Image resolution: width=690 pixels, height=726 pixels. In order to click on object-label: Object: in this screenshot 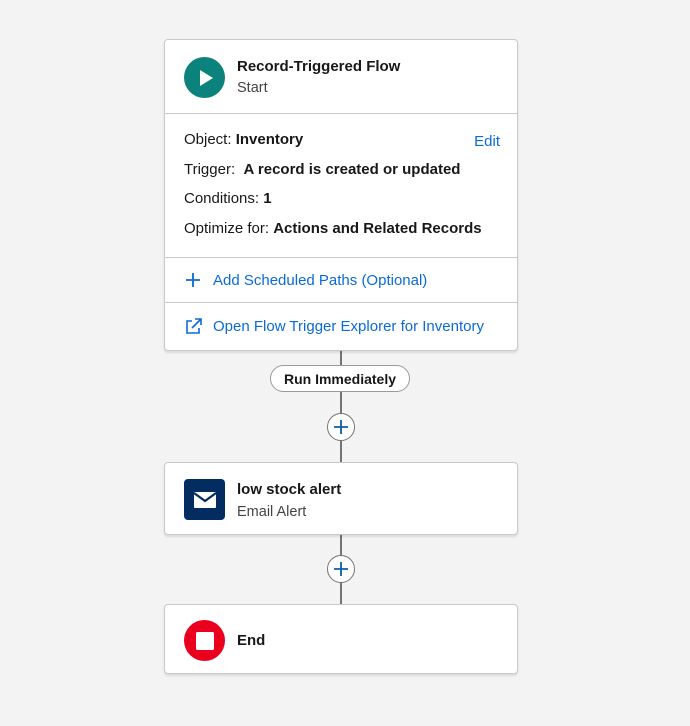, I will do `click(208, 139)`.